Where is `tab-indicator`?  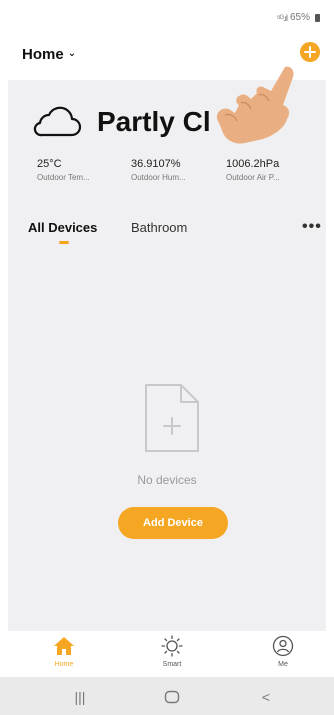
tab-indicator is located at coordinates (64, 242).